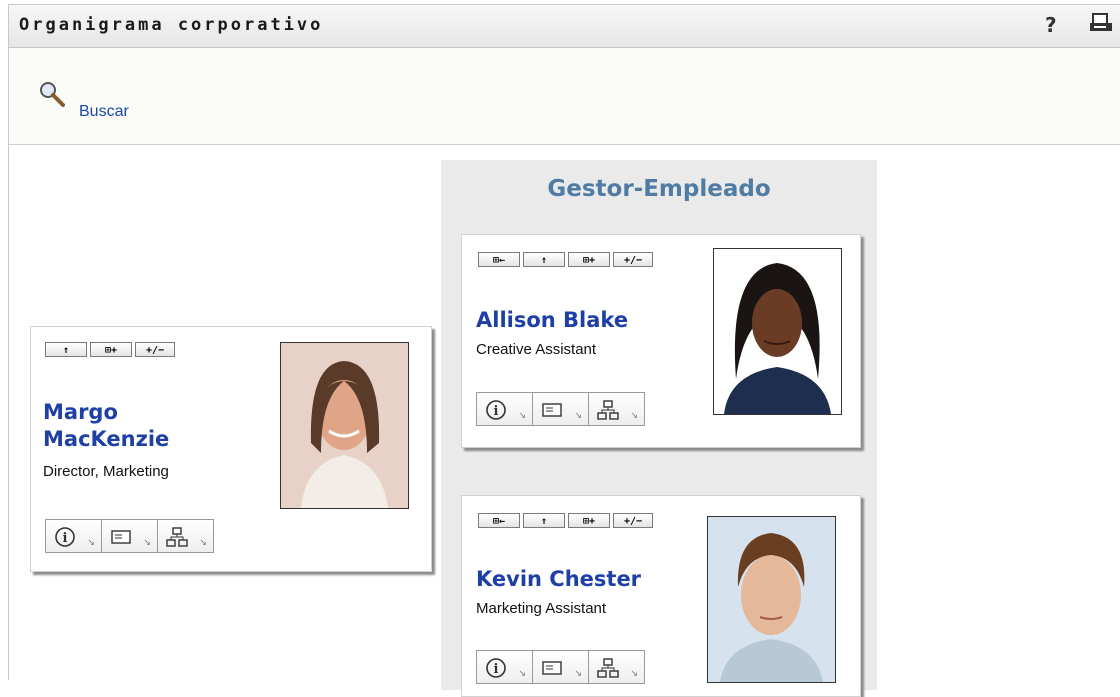  I want to click on person-name: Margo MacKenzie, so click(106, 426).